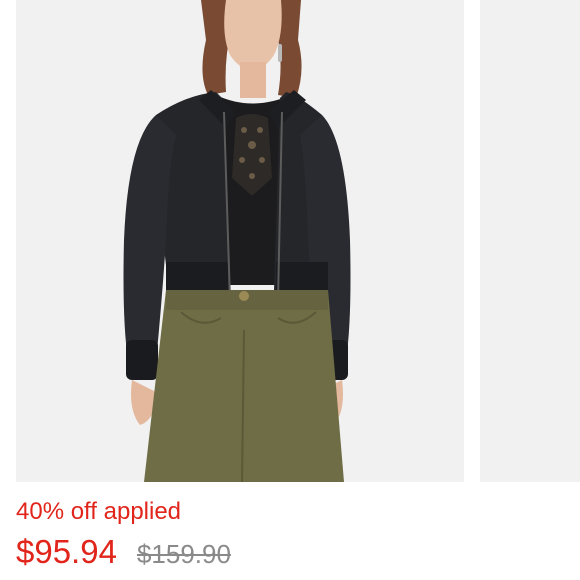 This screenshot has height=580, width=580. Describe the element at coordinates (183, 554) in the screenshot. I see `original-price: $159.90` at that location.